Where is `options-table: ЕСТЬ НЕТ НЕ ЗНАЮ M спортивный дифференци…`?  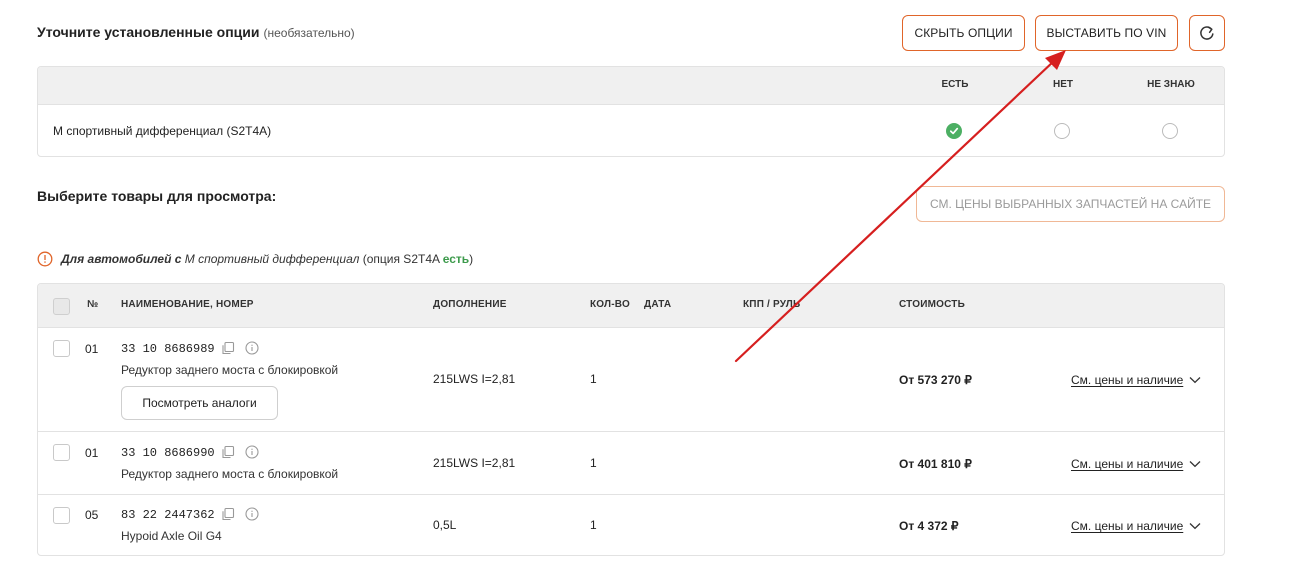 options-table: ЕСТЬ НЕТ НЕ ЗНАЮ M спортивный дифференци… is located at coordinates (631, 111).